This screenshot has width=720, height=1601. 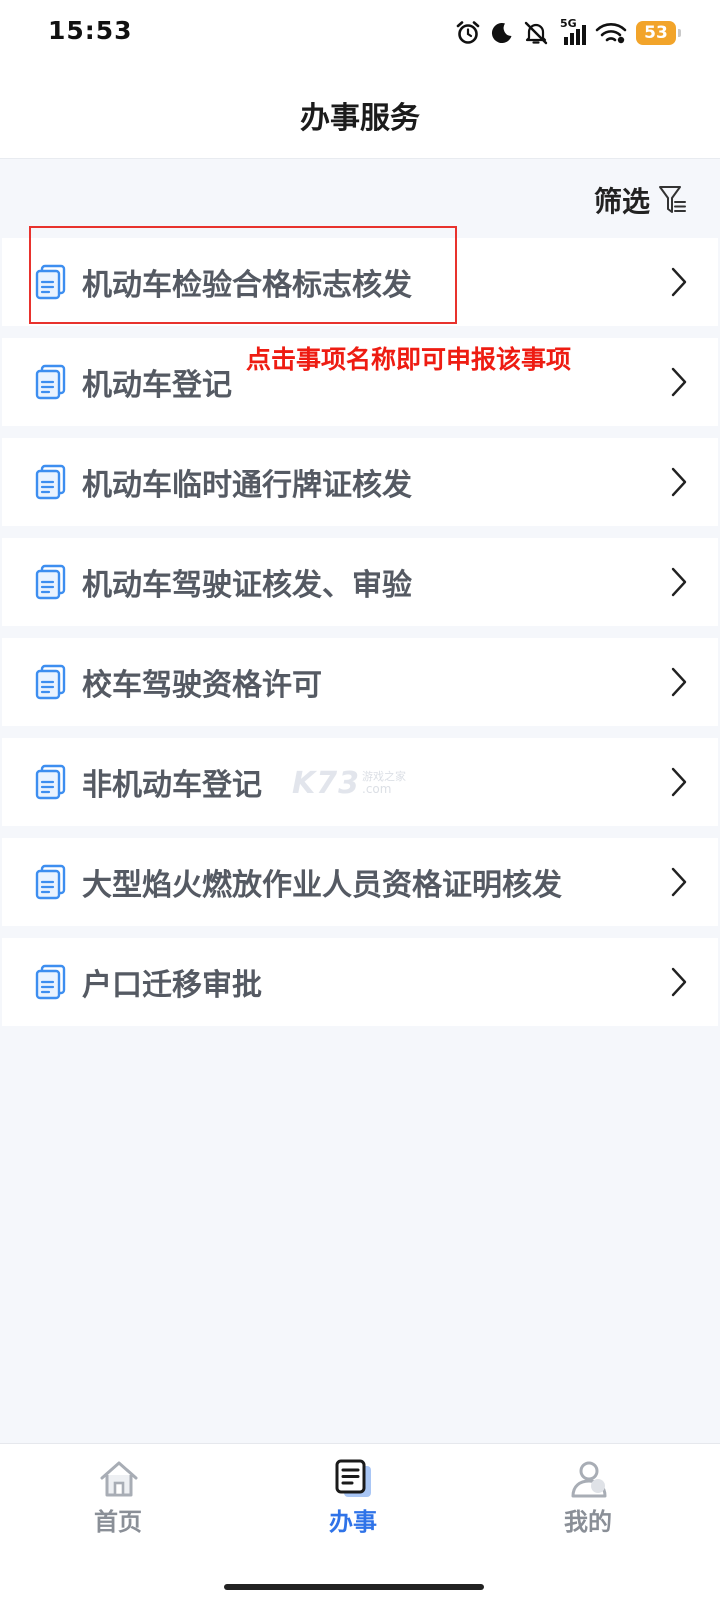 What do you see at coordinates (572, 31) in the screenshot?
I see `signal-icon: 5G` at bounding box center [572, 31].